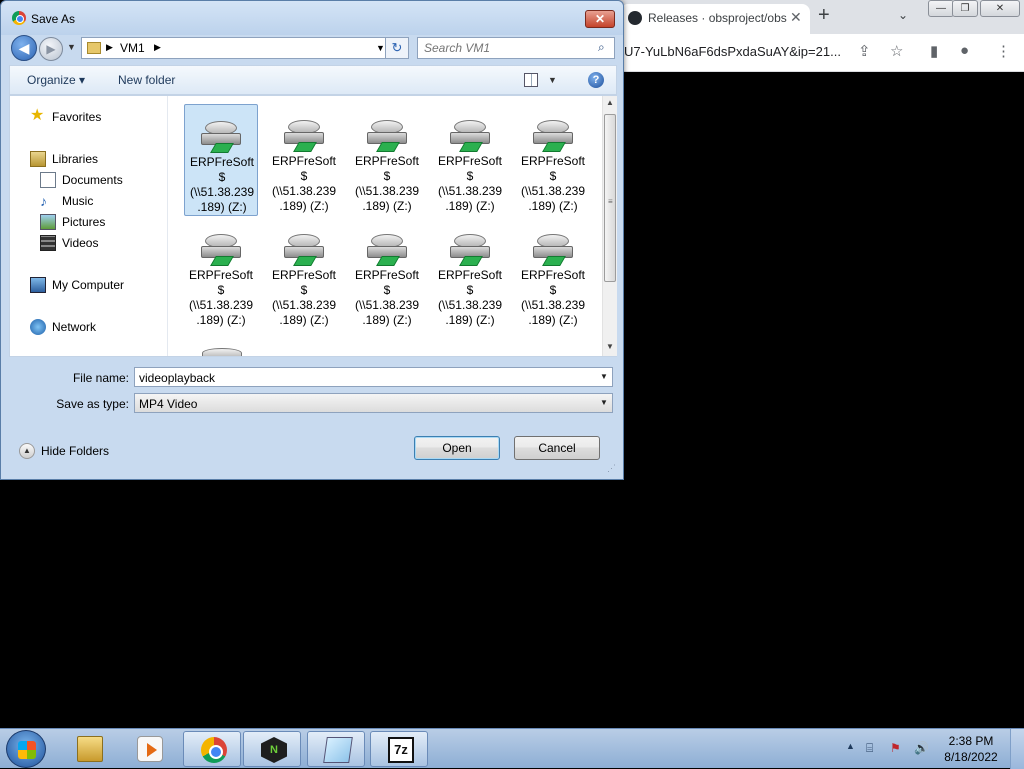 The width and height of the screenshot is (1024, 769). What do you see at coordinates (1017, 749) in the screenshot?
I see `show-desktop-button` at bounding box center [1017, 749].